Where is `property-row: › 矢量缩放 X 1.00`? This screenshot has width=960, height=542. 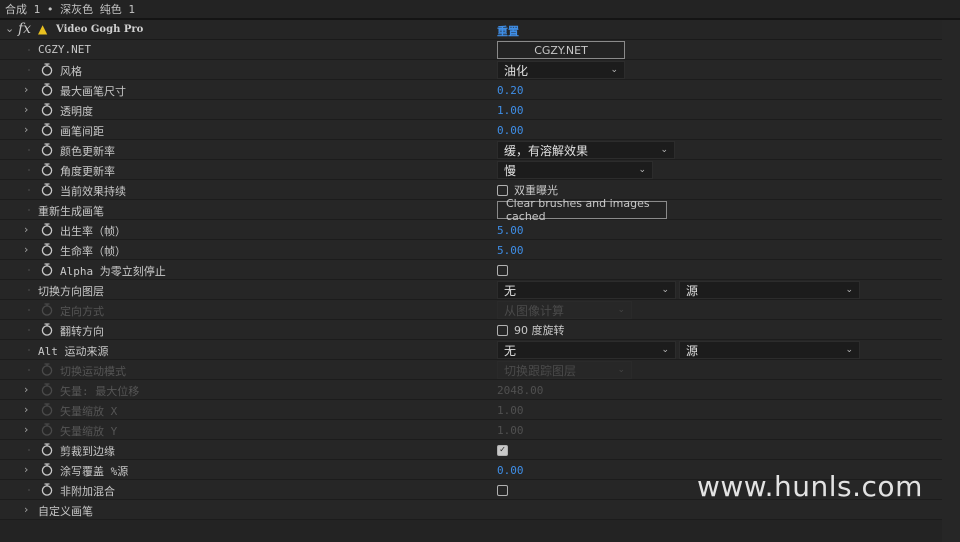 property-row: › 矢量缩放 X 1.00 is located at coordinates (471, 410).